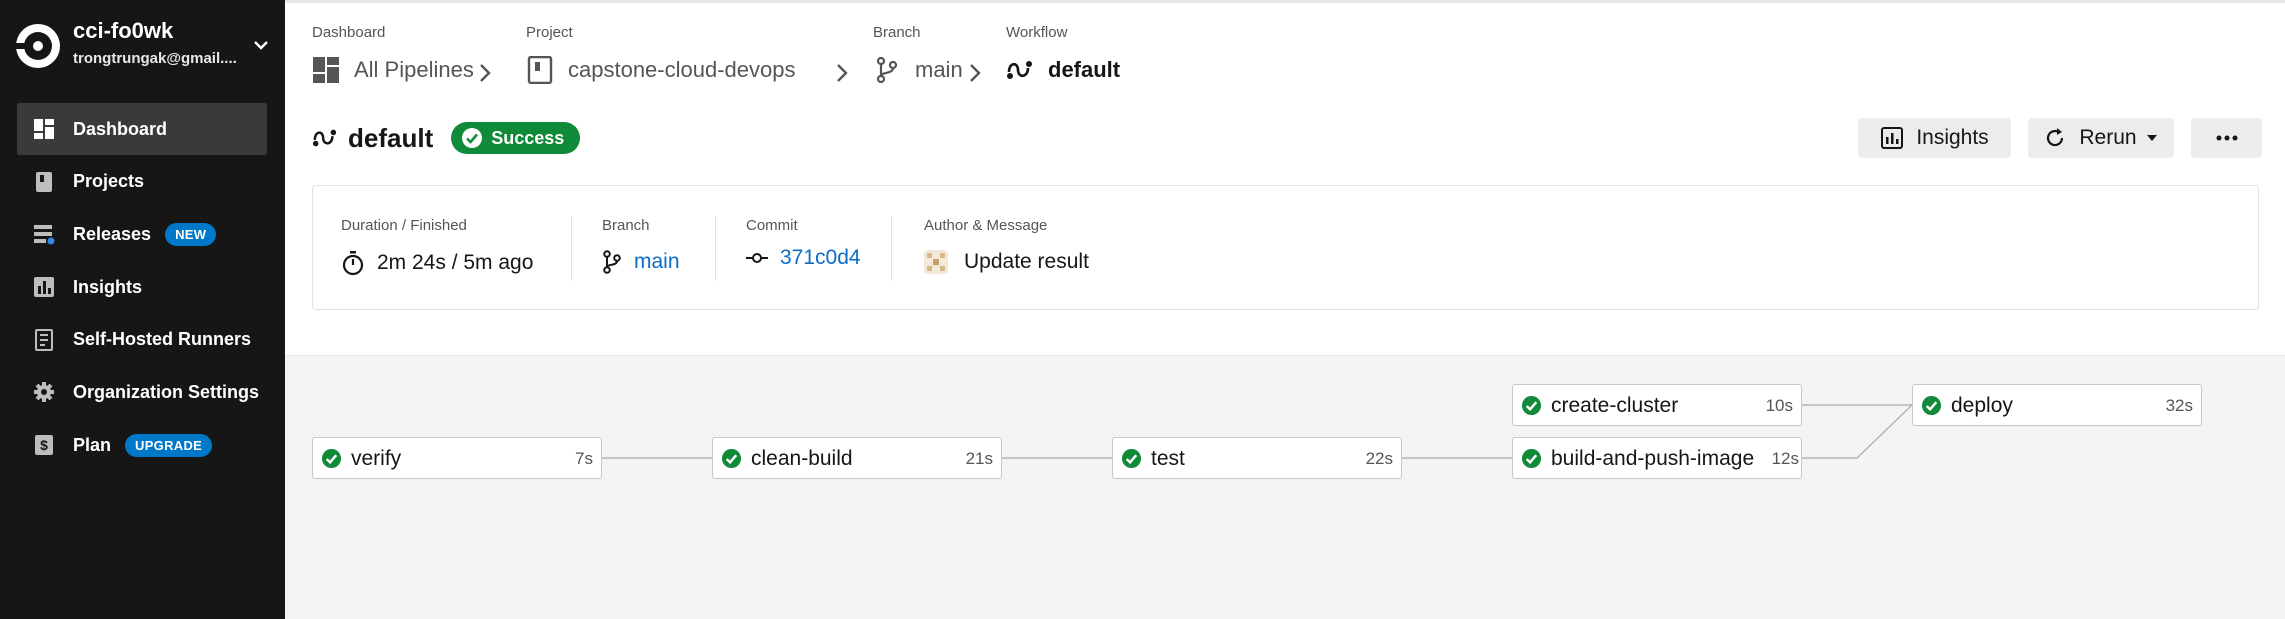 The width and height of the screenshot is (2285, 619). Describe the element at coordinates (897, 32) in the screenshot. I see `breadcrumb-caption: Branch` at that location.